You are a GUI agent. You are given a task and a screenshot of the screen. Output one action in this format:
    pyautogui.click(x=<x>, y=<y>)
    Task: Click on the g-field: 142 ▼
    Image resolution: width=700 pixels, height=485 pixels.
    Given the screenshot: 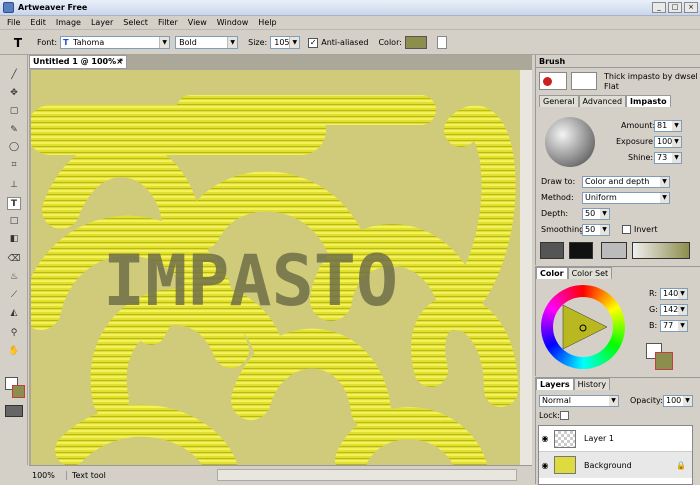 What is the action you would take?
    pyautogui.click(x=674, y=310)
    